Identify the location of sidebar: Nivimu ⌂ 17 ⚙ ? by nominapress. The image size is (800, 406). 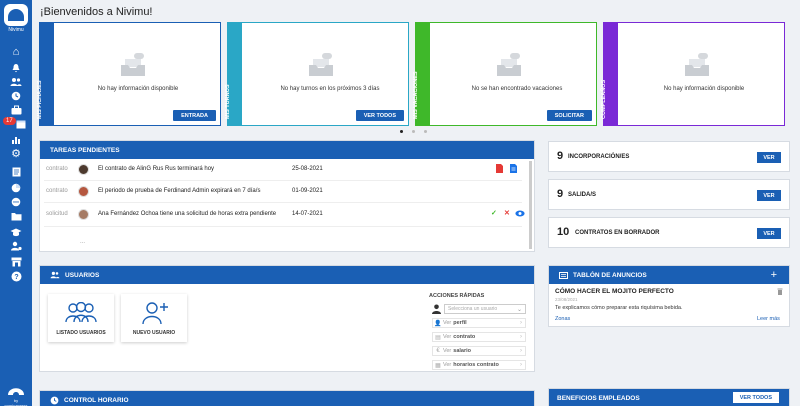
(16, 203).